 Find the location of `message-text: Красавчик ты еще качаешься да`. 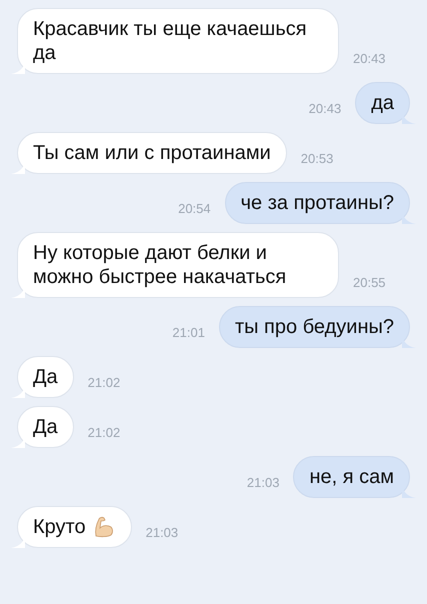

message-text: Красавчик ты еще качаешься да is located at coordinates (170, 41).